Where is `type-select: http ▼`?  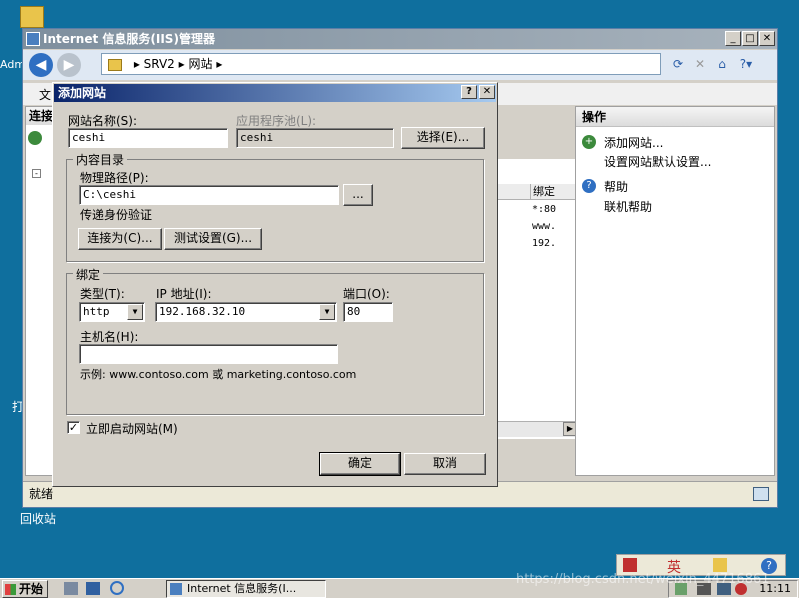
type-select: http ▼ is located at coordinates (112, 312).